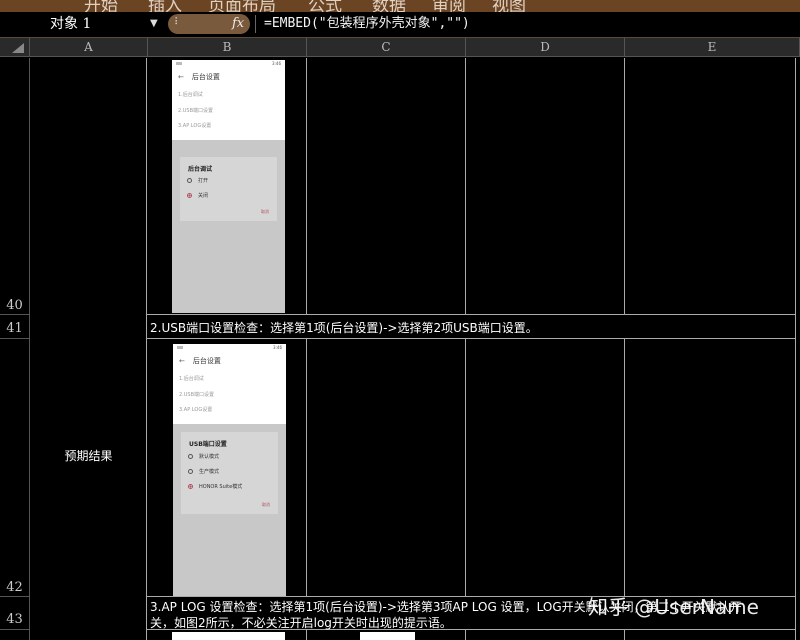 This screenshot has height=640, width=800. What do you see at coordinates (509, 6) in the screenshot?
I see `tab-view: 视图` at bounding box center [509, 6].